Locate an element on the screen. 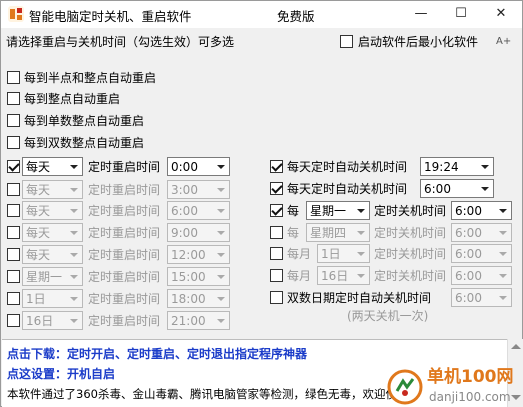 The image size is (523, 407). restart-halfhour-checkbox is located at coordinates (13, 77).